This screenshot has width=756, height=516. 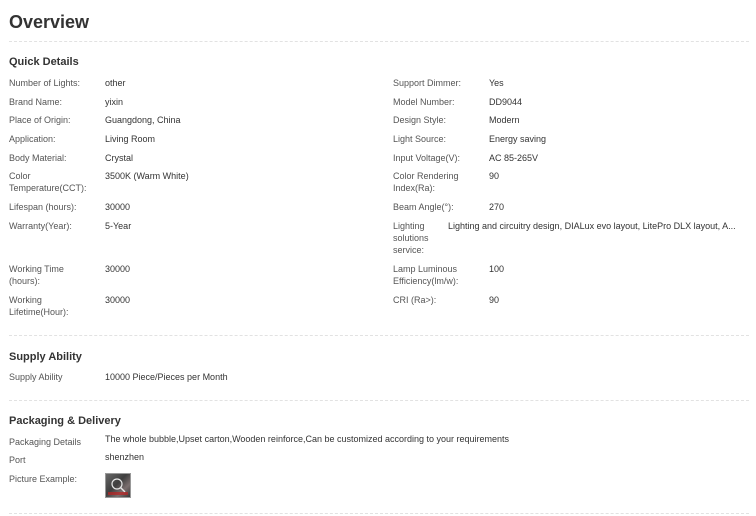 I want to click on product-thumbnail-icon, so click(x=118, y=485).